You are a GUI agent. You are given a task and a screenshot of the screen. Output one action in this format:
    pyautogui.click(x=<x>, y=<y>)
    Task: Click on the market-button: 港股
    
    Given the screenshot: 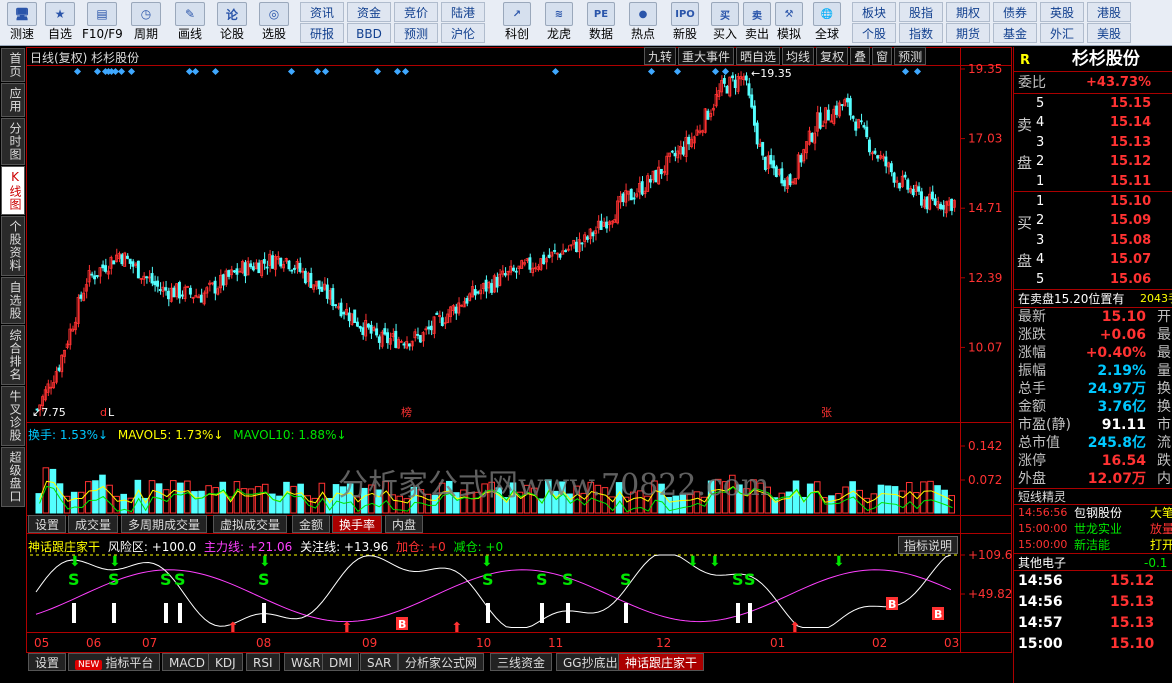 What is the action you would take?
    pyautogui.click(x=1109, y=12)
    